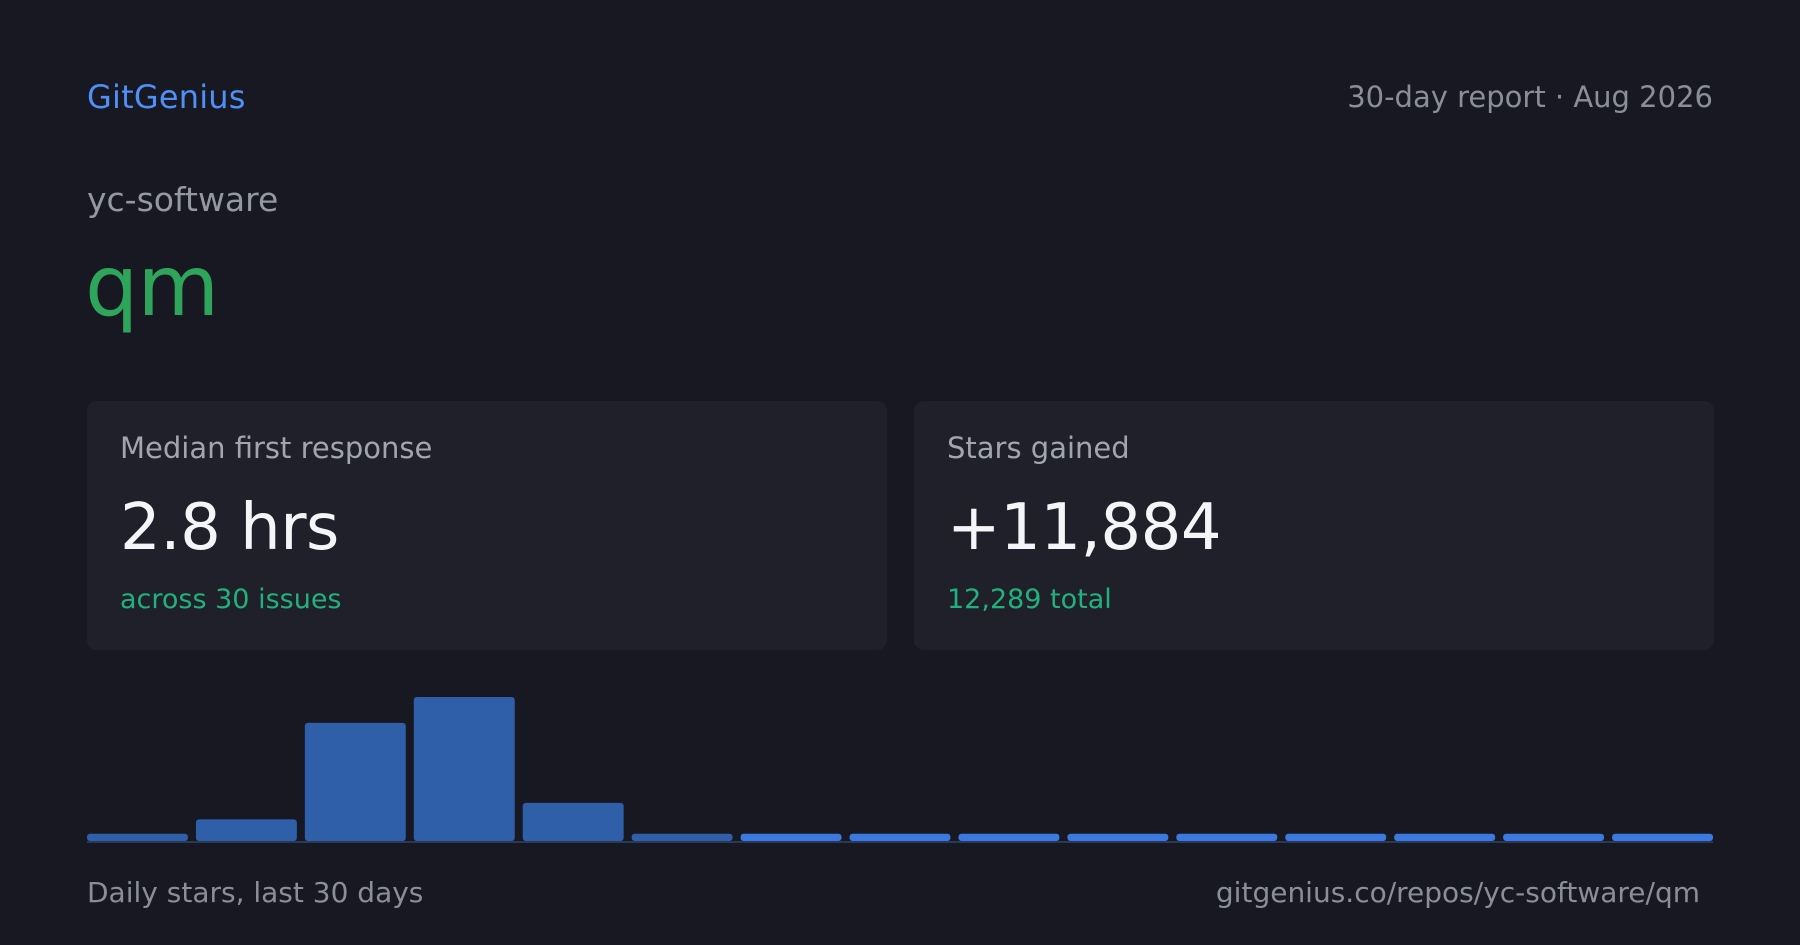  I want to click on stars-gained-card: Stars gained +11,884 12,289 total, so click(1314, 525).